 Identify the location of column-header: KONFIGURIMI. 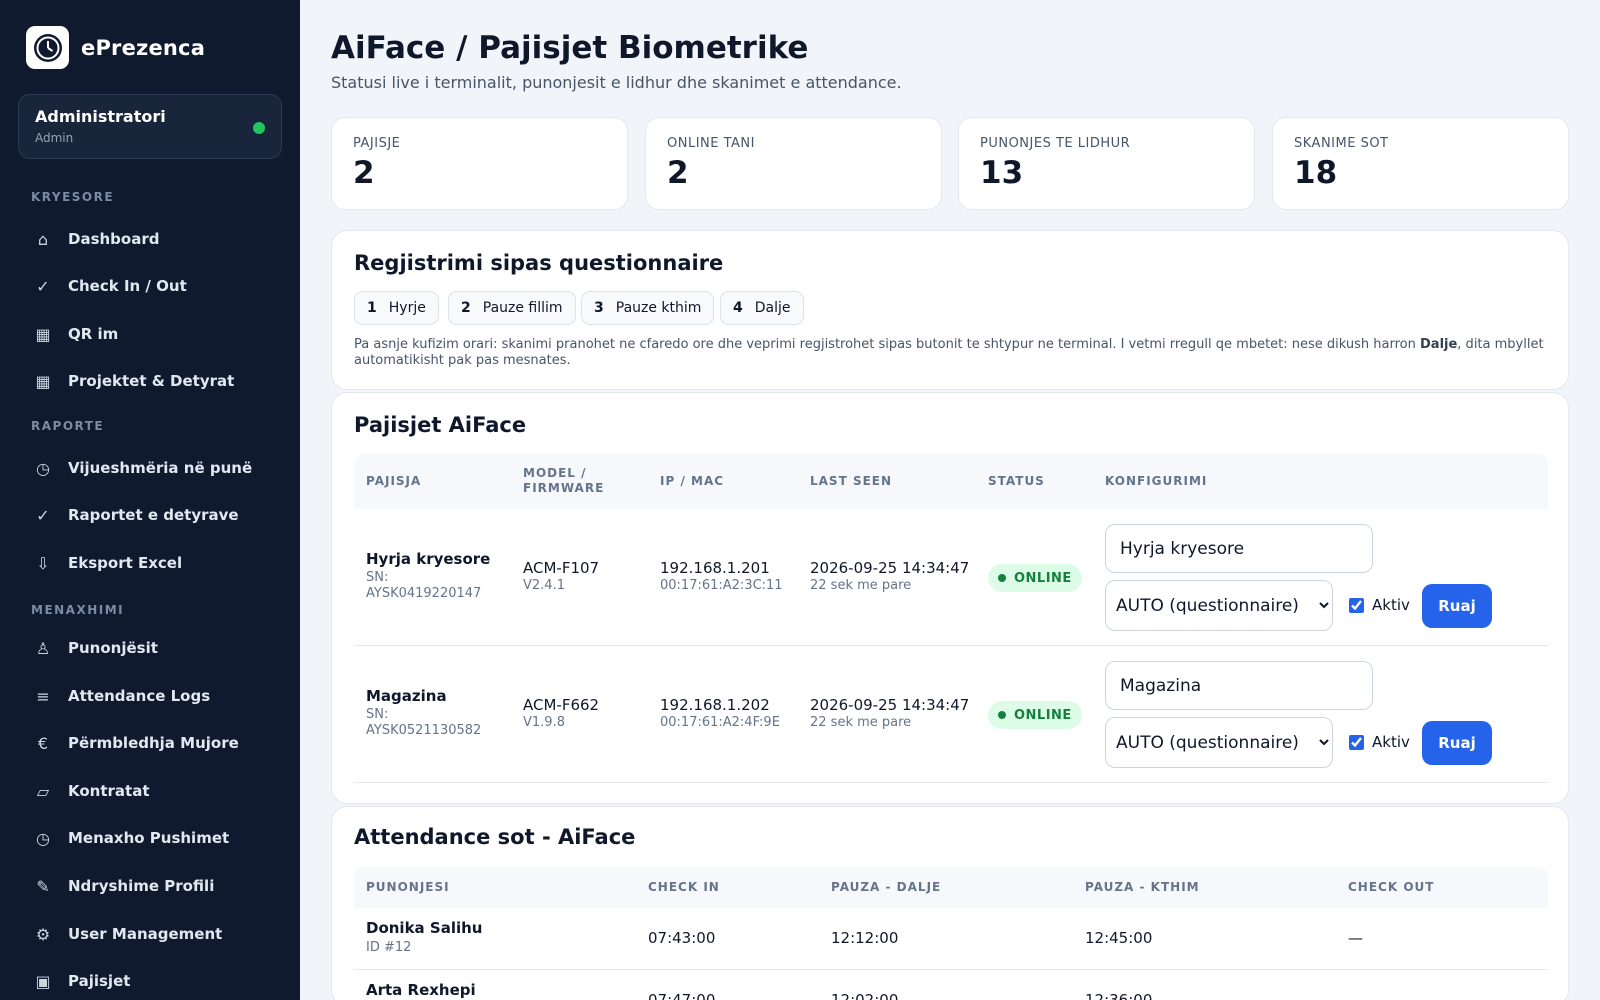
(1156, 481).